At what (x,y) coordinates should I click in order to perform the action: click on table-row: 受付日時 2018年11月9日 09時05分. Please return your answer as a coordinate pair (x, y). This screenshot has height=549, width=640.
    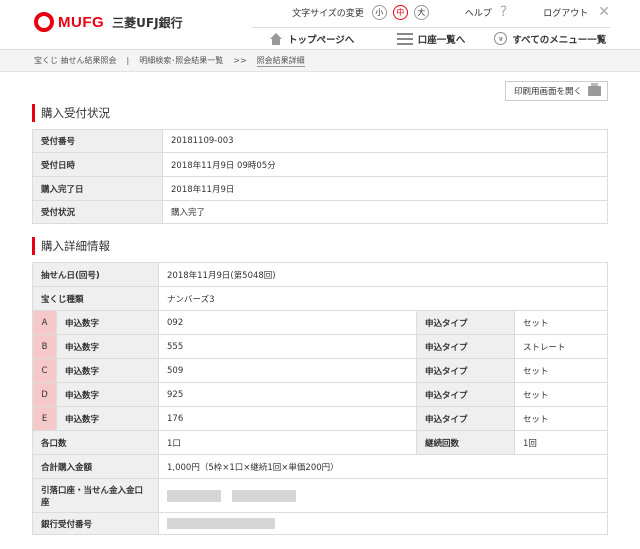
    Looking at the image, I should click on (320, 164).